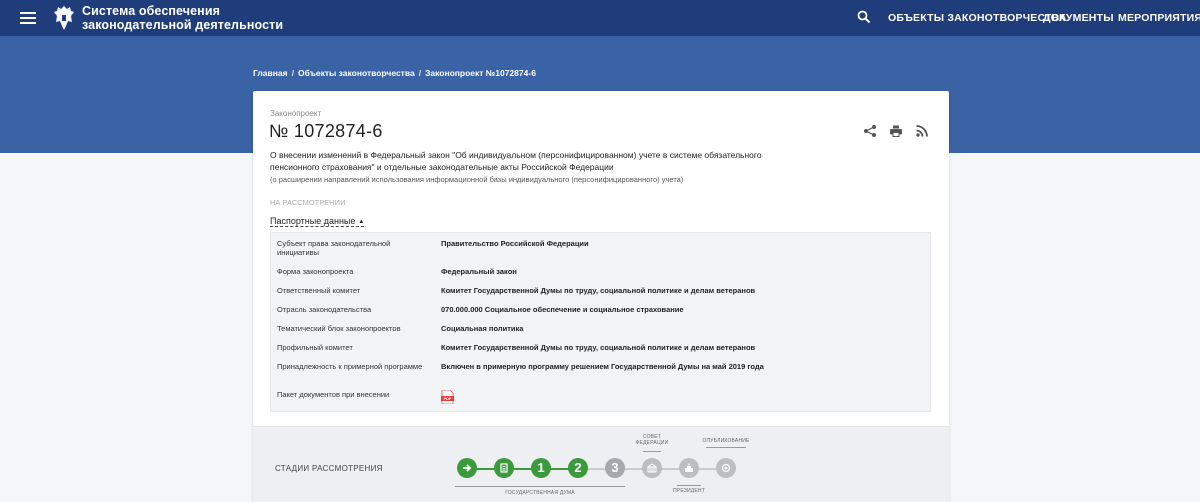  I want to click on president-icon, so click(689, 467).